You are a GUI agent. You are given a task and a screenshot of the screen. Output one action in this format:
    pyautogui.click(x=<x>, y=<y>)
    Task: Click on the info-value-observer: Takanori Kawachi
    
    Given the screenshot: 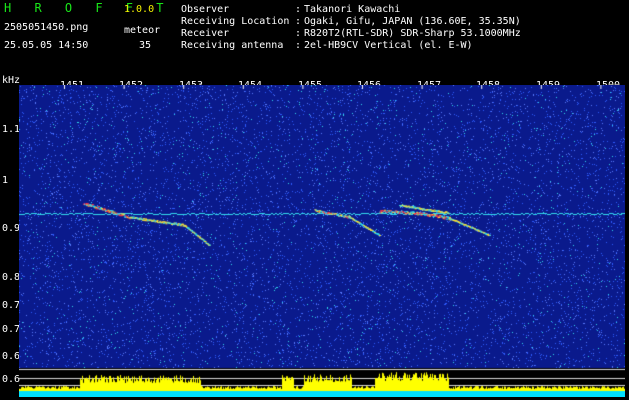 What is the action you would take?
    pyautogui.click(x=352, y=9)
    